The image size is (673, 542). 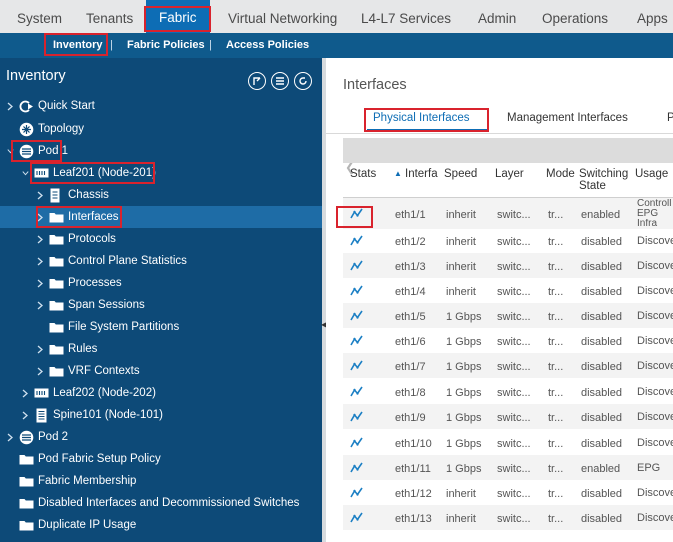 I want to click on tree-item-spine101: Spine101 (Node-101), so click(x=161, y=415).